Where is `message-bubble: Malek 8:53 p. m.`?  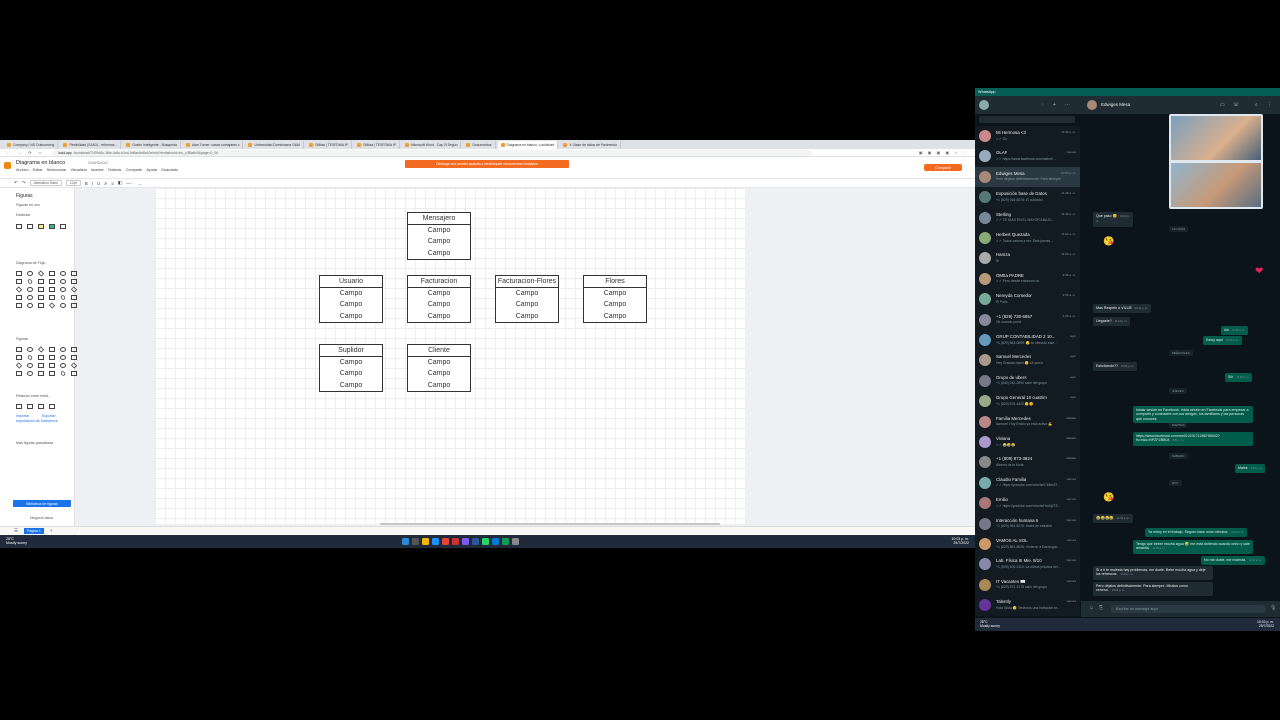
message-bubble: Malek 8:53 p. m. is located at coordinates (1250, 469).